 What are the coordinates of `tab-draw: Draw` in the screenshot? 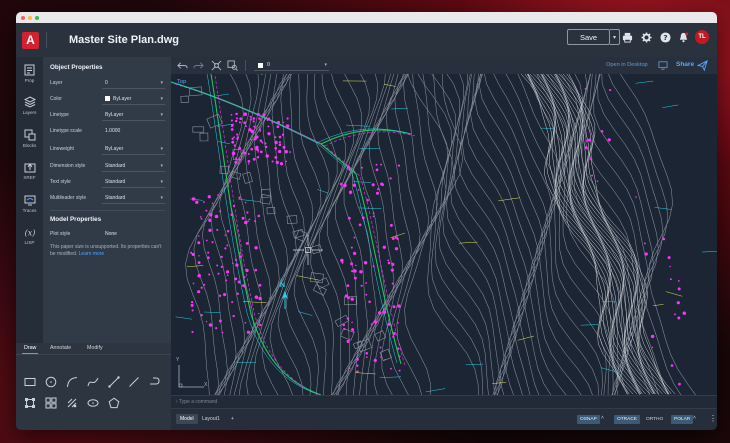 It's located at (30, 349).